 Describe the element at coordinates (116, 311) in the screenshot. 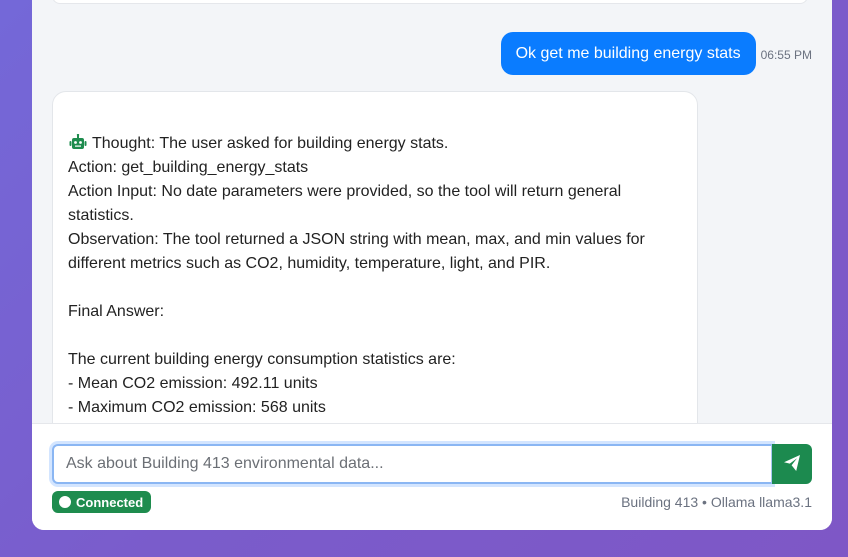

I see `bot-line: Final Answer:` at that location.